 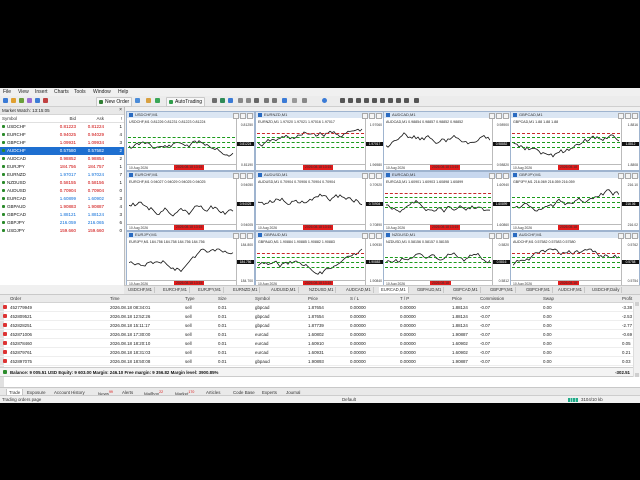 I want to click on chart-title-bar: AUDCHF,M1, so click(x=575, y=235).